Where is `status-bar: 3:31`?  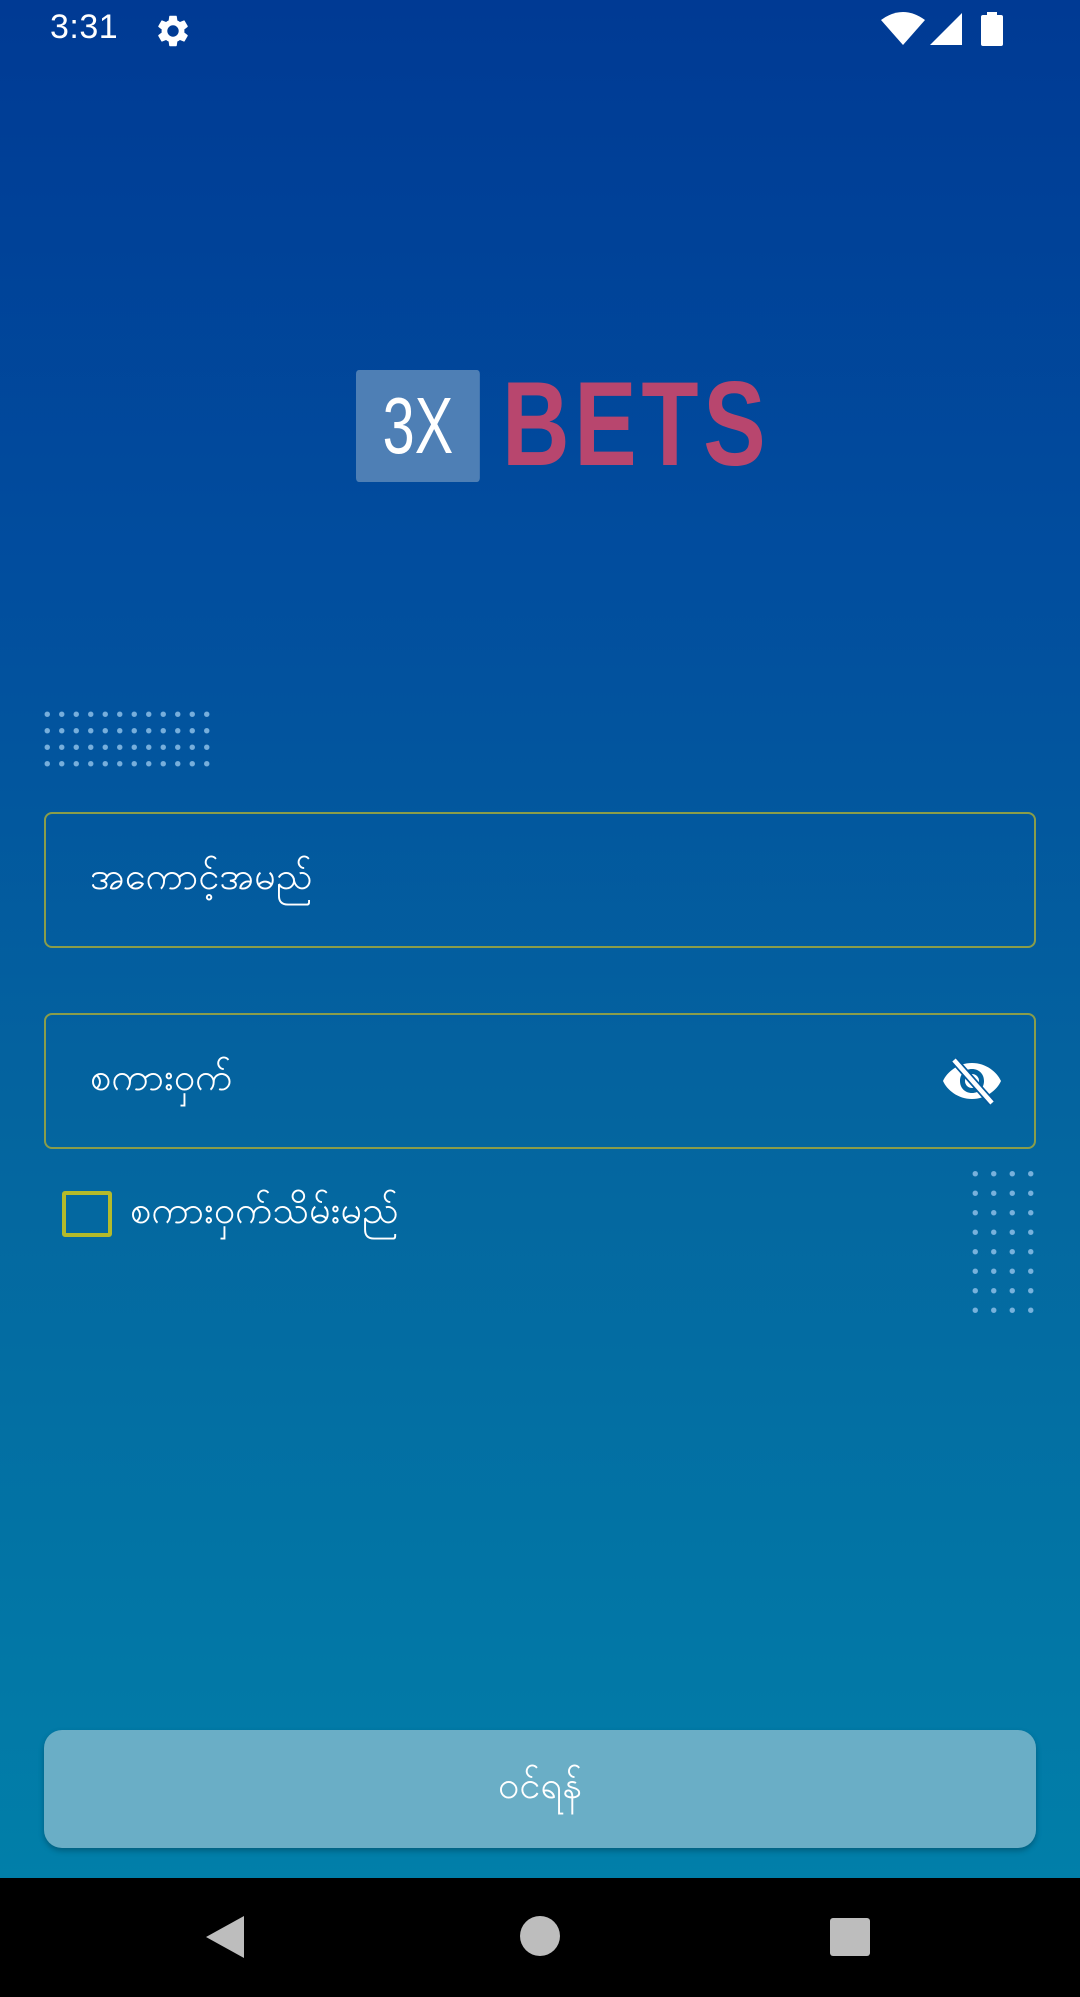 status-bar: 3:31 is located at coordinates (540, 30).